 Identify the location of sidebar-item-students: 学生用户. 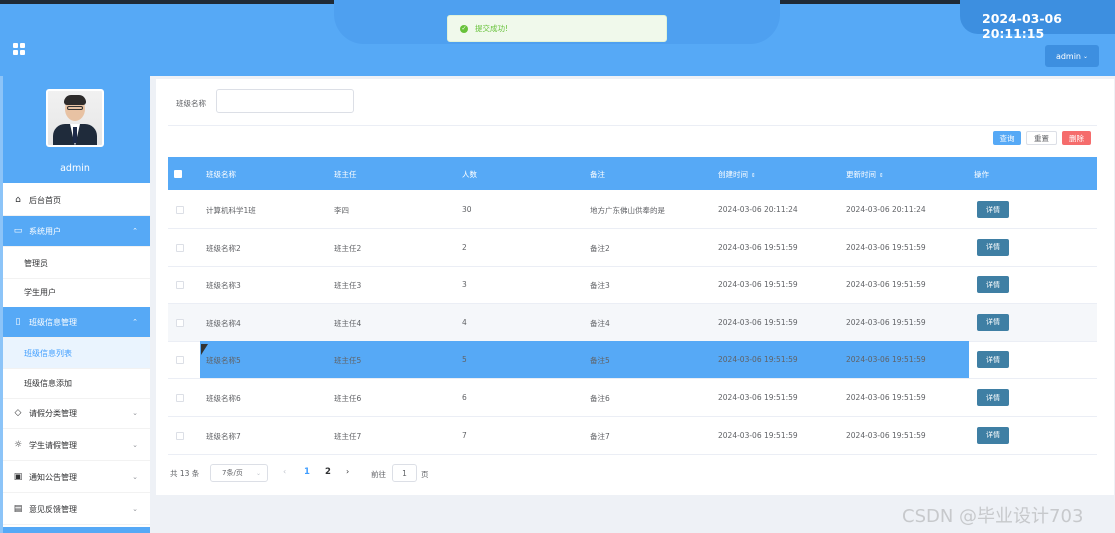
(76, 292).